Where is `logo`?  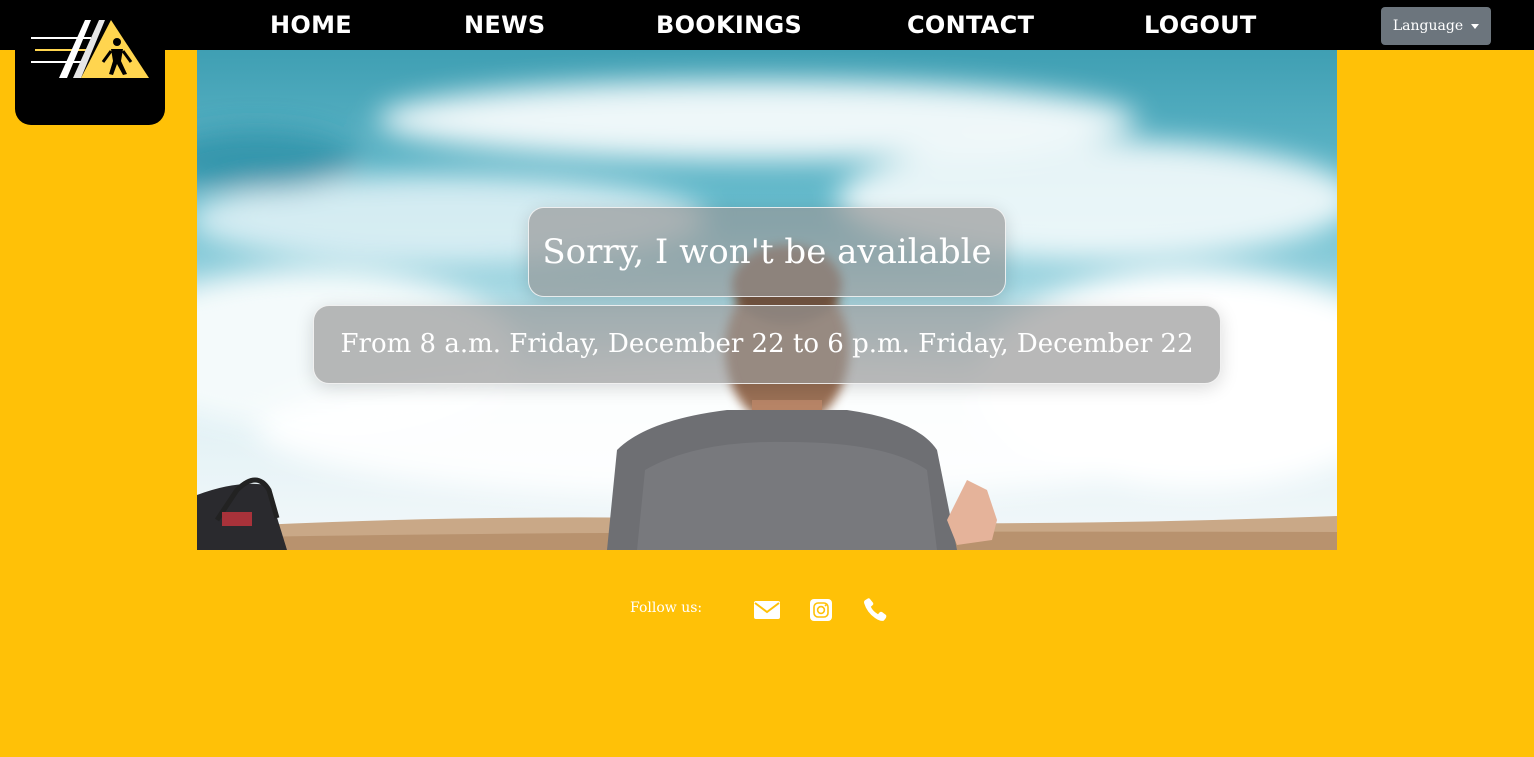
logo is located at coordinates (90, 62).